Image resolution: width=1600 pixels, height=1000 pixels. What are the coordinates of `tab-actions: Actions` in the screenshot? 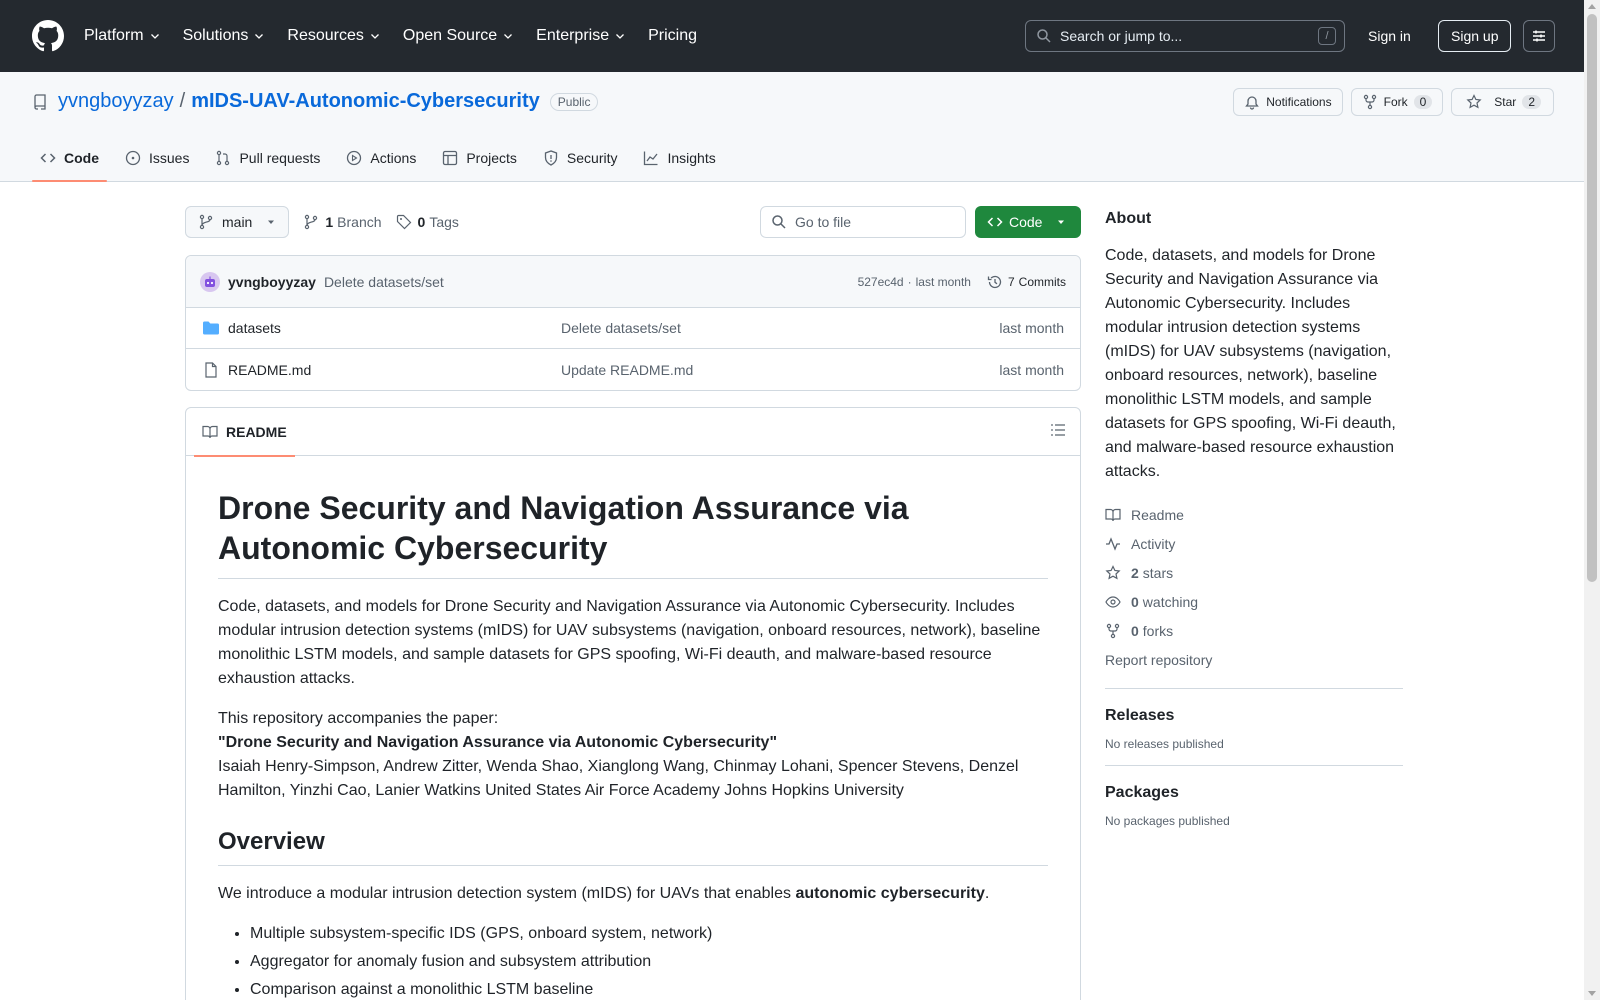 It's located at (381, 158).